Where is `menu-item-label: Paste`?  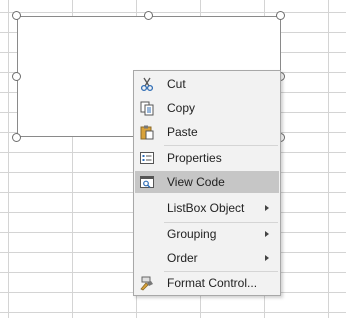
menu-item-label: Paste is located at coordinates (182, 132).